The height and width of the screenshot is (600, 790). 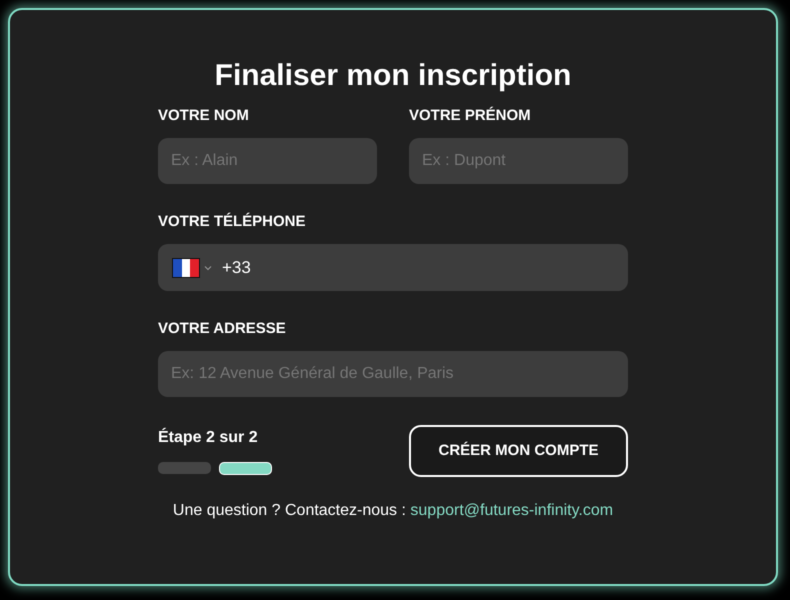 I want to click on field-label: VOTRE ADRESSE, so click(x=222, y=329).